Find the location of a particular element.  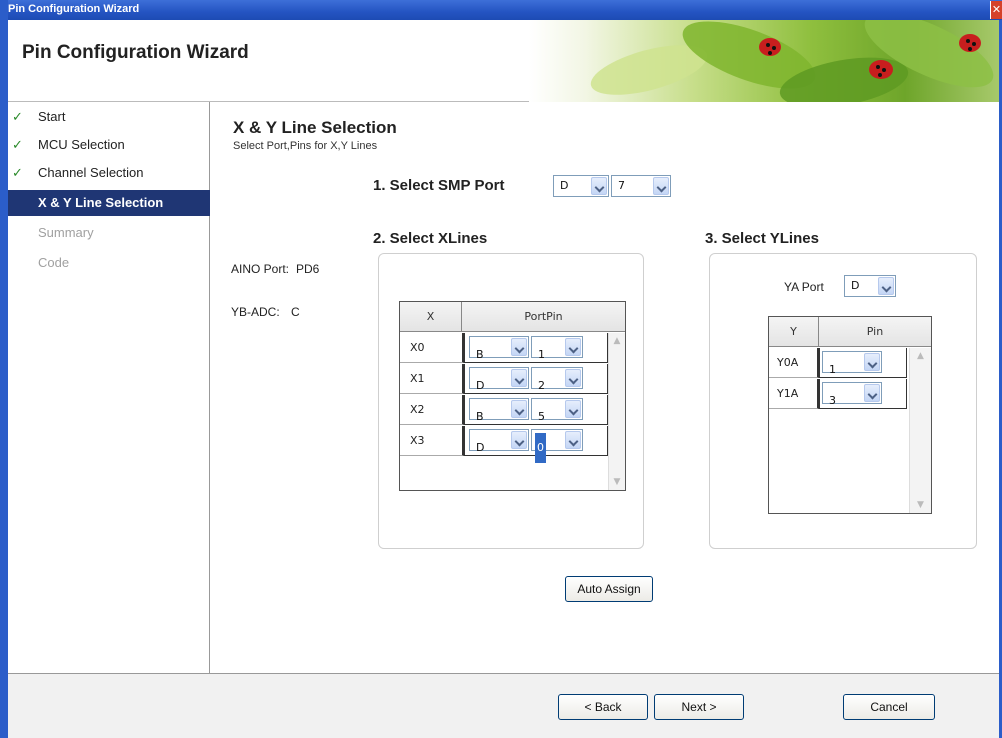

smp-port-value: D is located at coordinates (564, 185).